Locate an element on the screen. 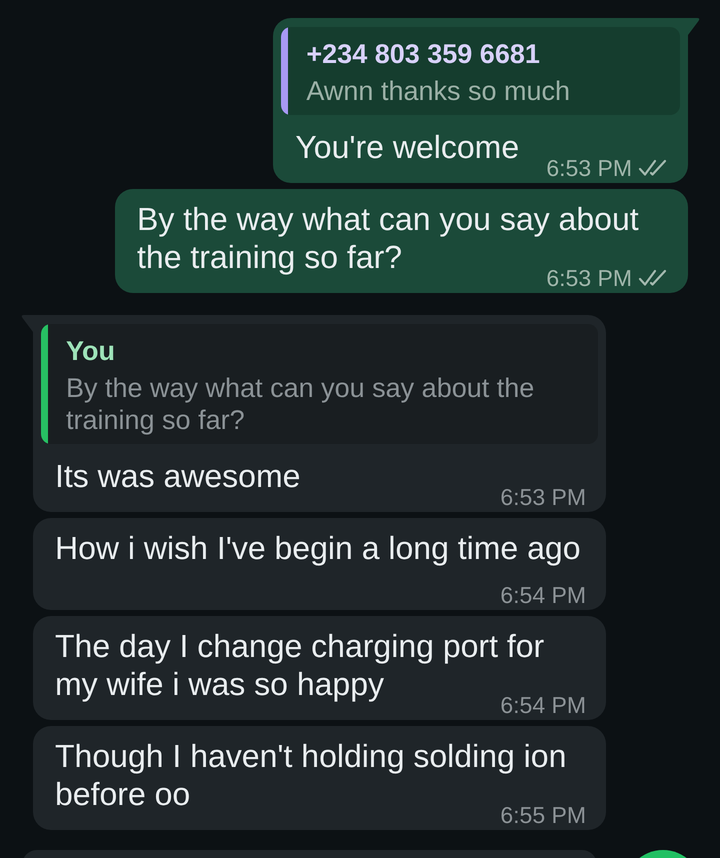  reply-quote: +234 803 359 6681 Awnn thanks so much is located at coordinates (480, 71).